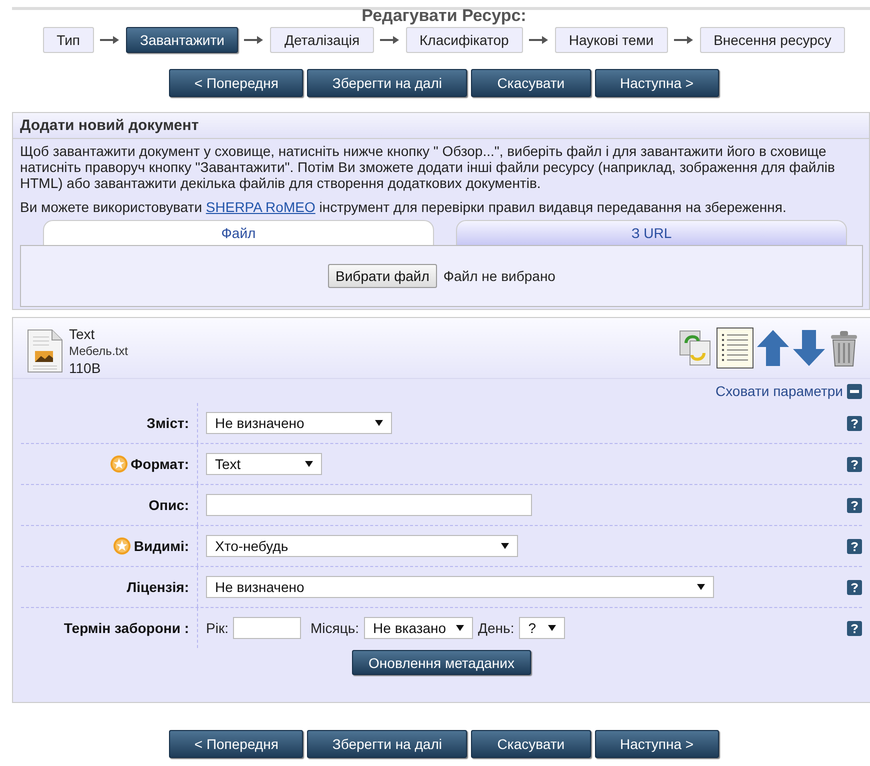 This screenshot has height=766, width=870. Describe the element at coordinates (383, 276) in the screenshot. I see `choose-file-button: Вибрати файл` at that location.